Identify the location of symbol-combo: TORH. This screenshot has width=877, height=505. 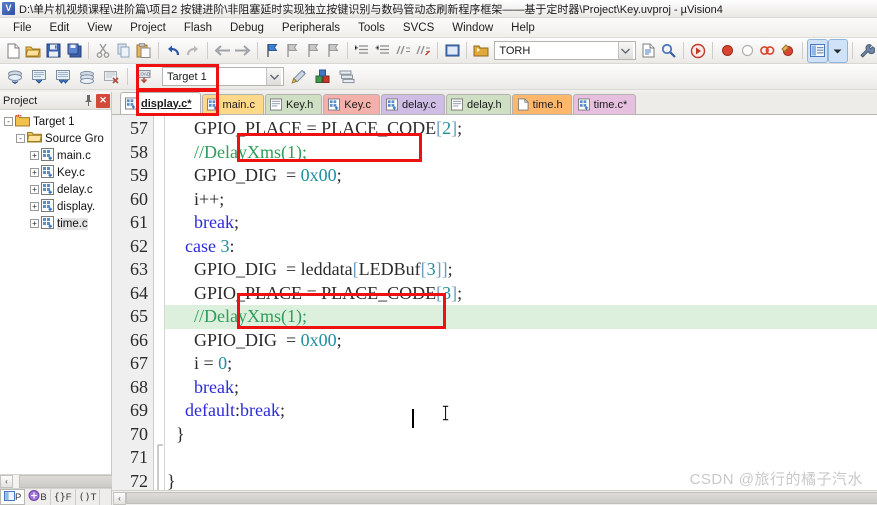
(565, 50).